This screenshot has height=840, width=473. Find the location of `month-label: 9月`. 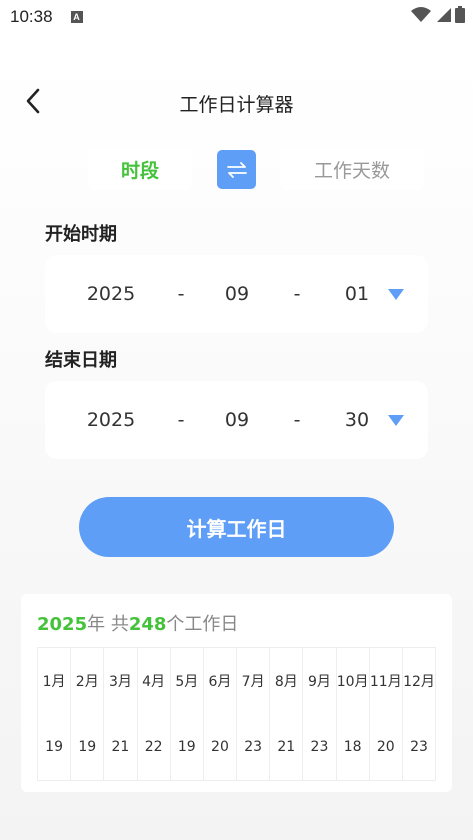

month-label: 9月 is located at coordinates (319, 682).